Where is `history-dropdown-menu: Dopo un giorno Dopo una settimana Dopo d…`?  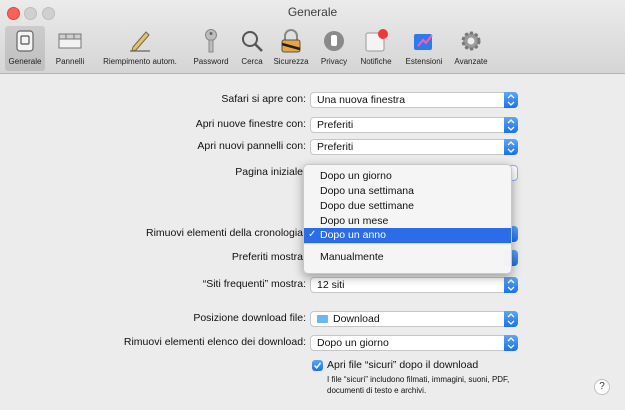 history-dropdown-menu: Dopo un giorno Dopo una settimana Dopo d… is located at coordinates (407, 219).